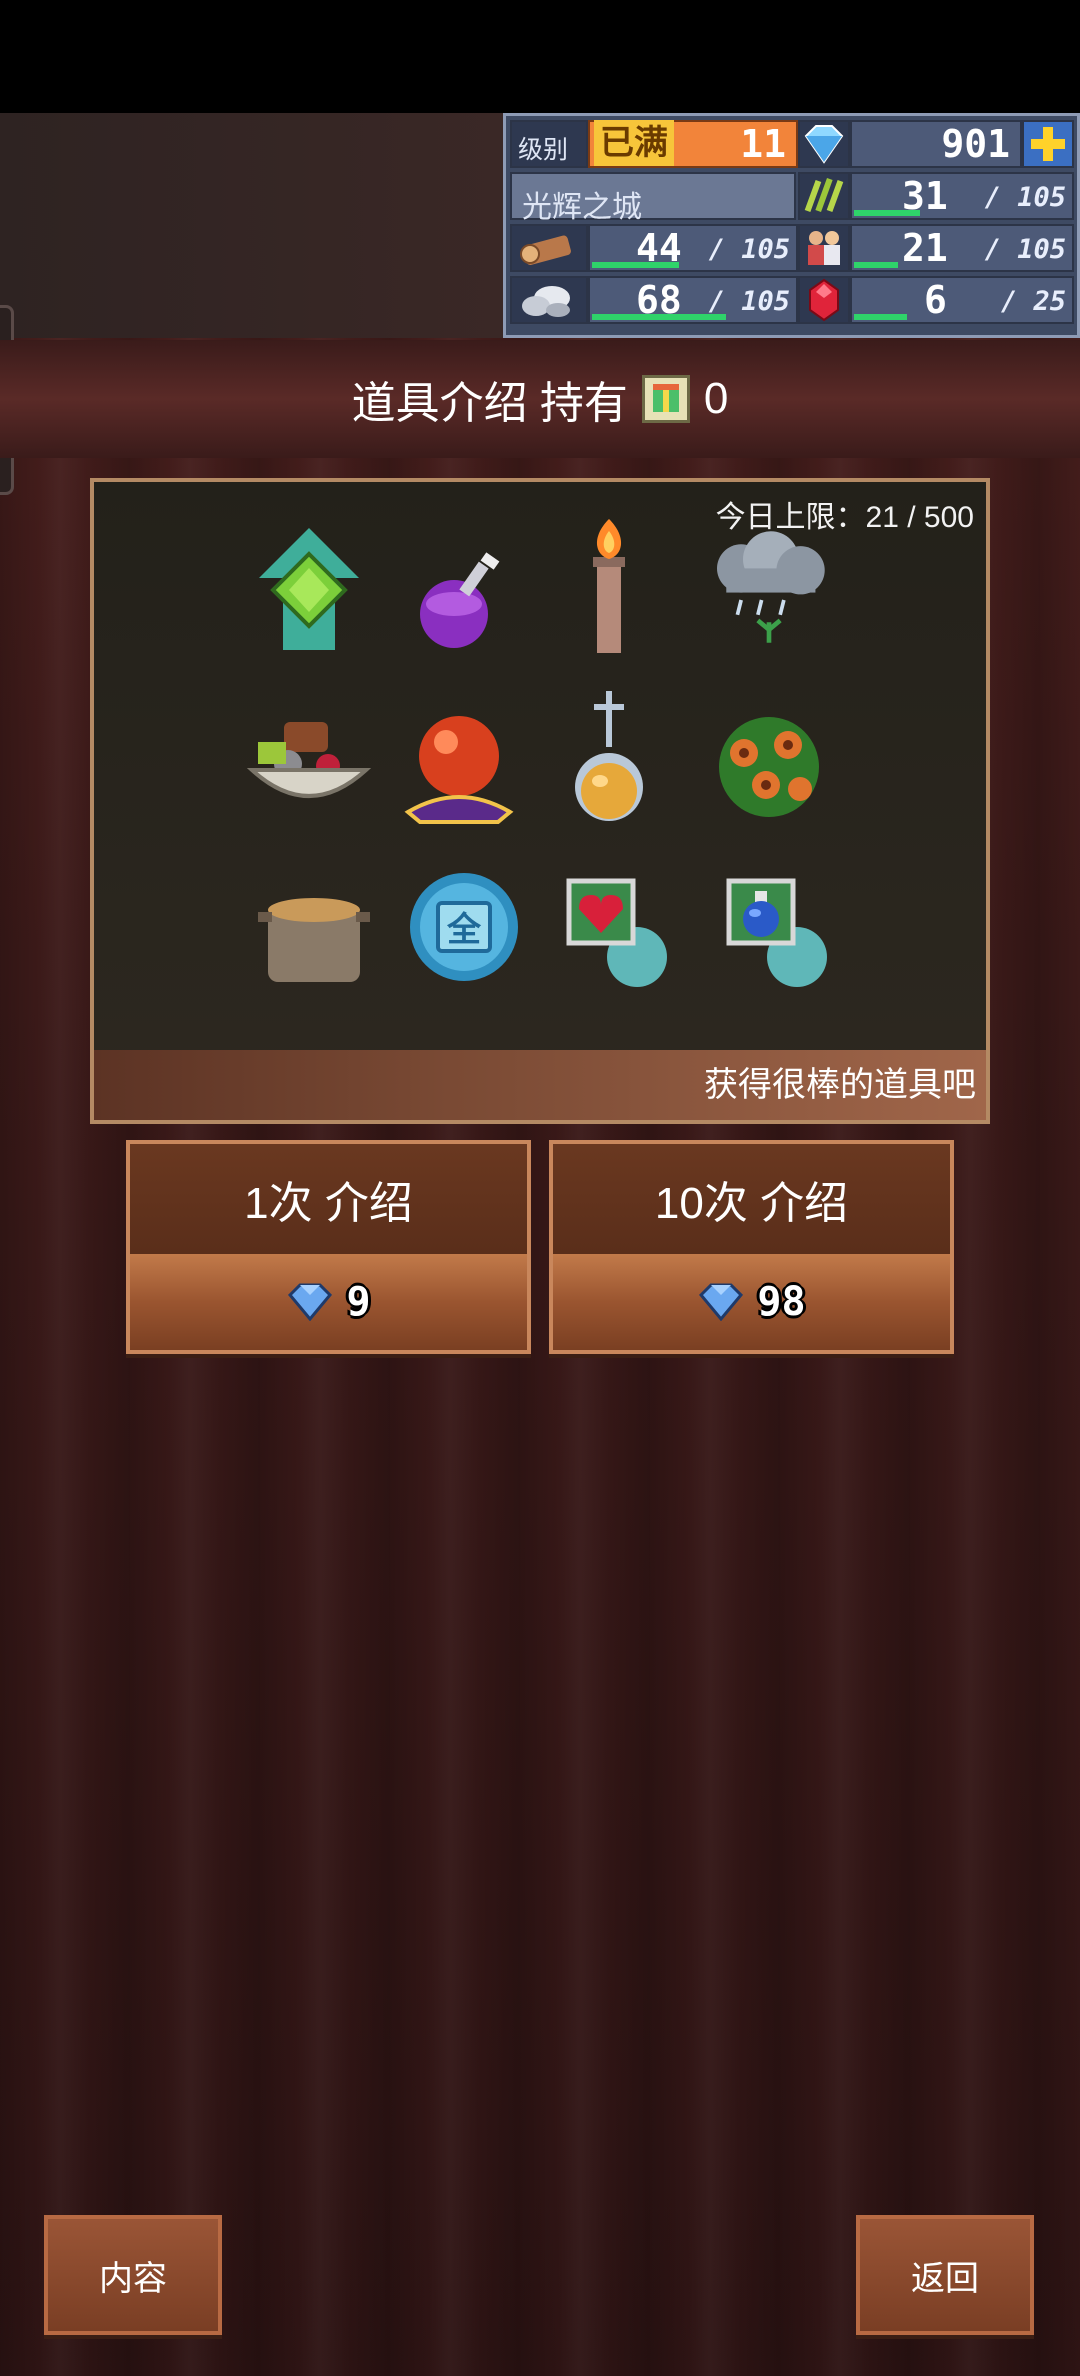 This screenshot has height=2376, width=1080. I want to click on wood-progress, so click(635, 265).